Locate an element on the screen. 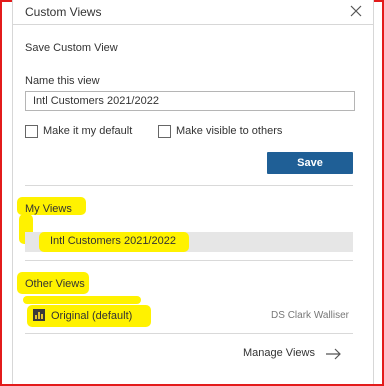 The height and width of the screenshot is (386, 384). manage-views-link: Manage Views is located at coordinates (279, 353).